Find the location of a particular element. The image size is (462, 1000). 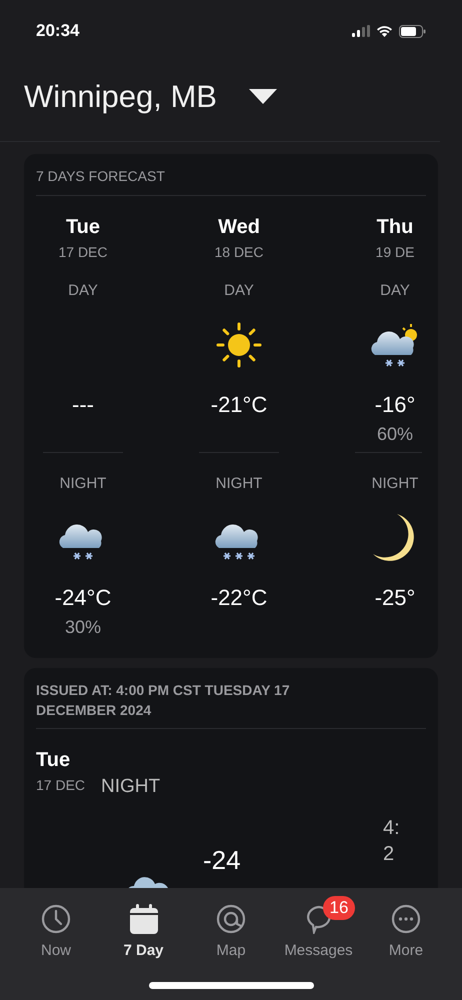

day-name: Wed is located at coordinates (239, 227).